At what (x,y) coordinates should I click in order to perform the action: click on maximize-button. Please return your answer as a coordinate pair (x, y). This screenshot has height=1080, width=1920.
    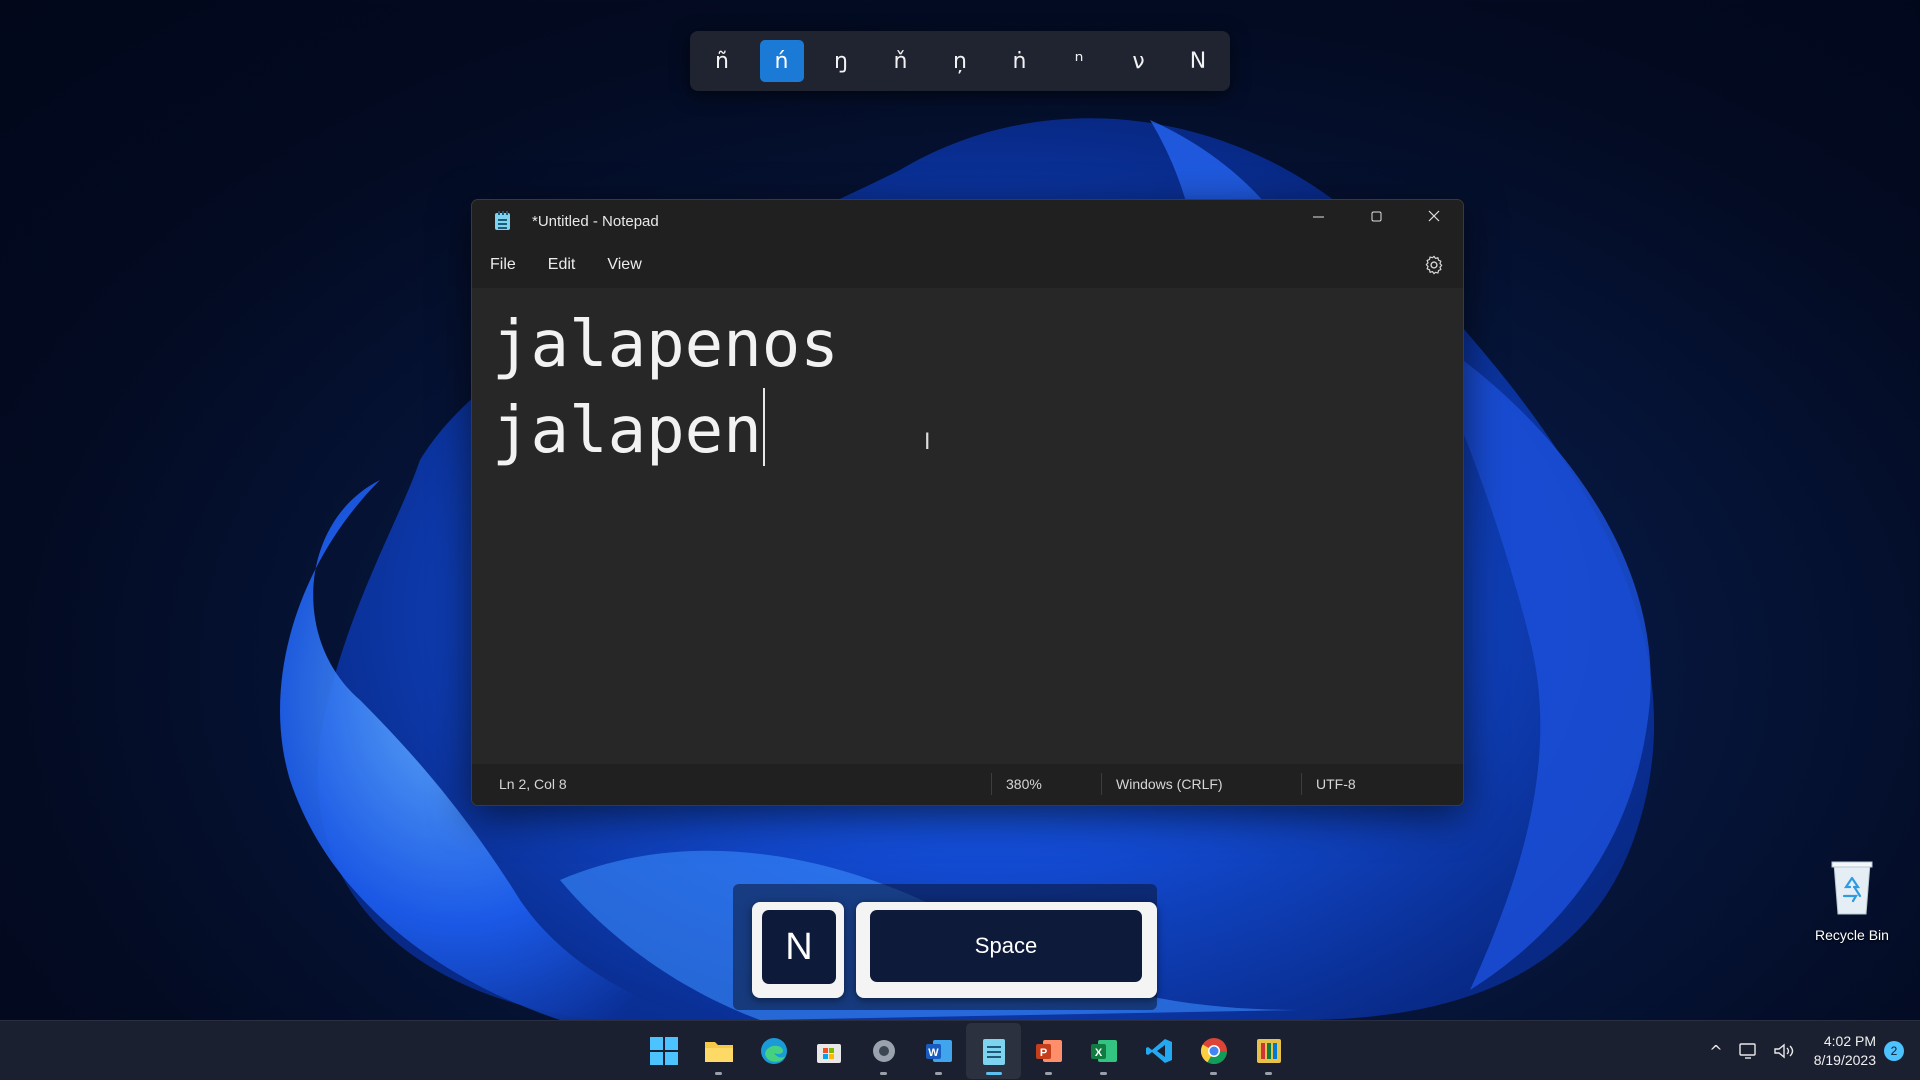
    Looking at the image, I should click on (1376, 216).